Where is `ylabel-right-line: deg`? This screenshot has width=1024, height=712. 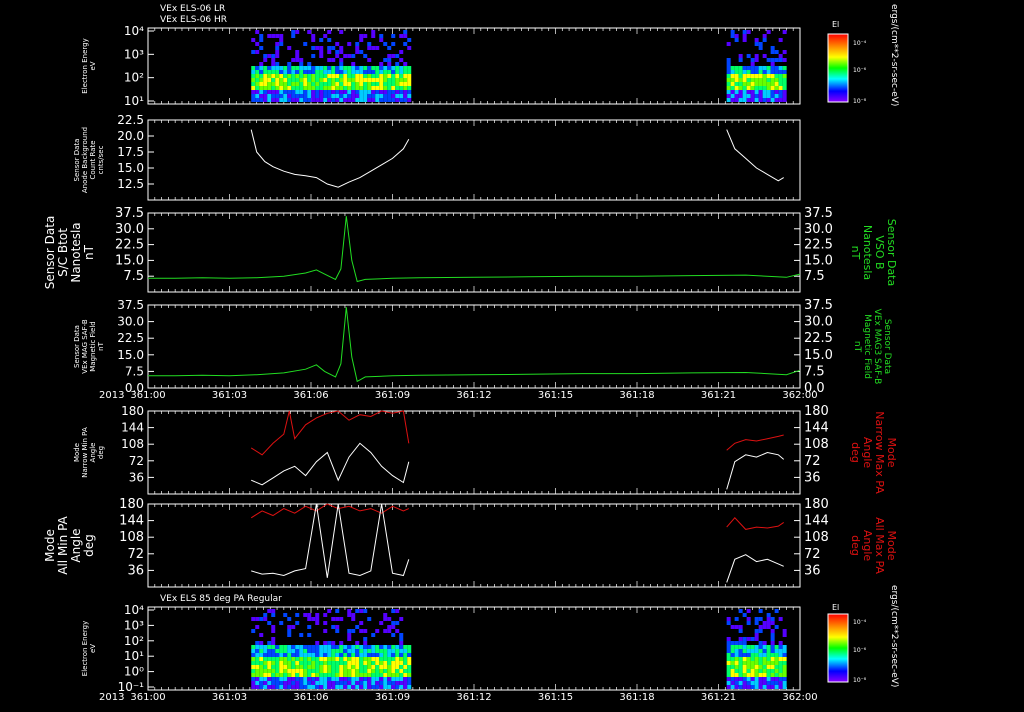 ylabel-right-line: deg is located at coordinates (855, 545).